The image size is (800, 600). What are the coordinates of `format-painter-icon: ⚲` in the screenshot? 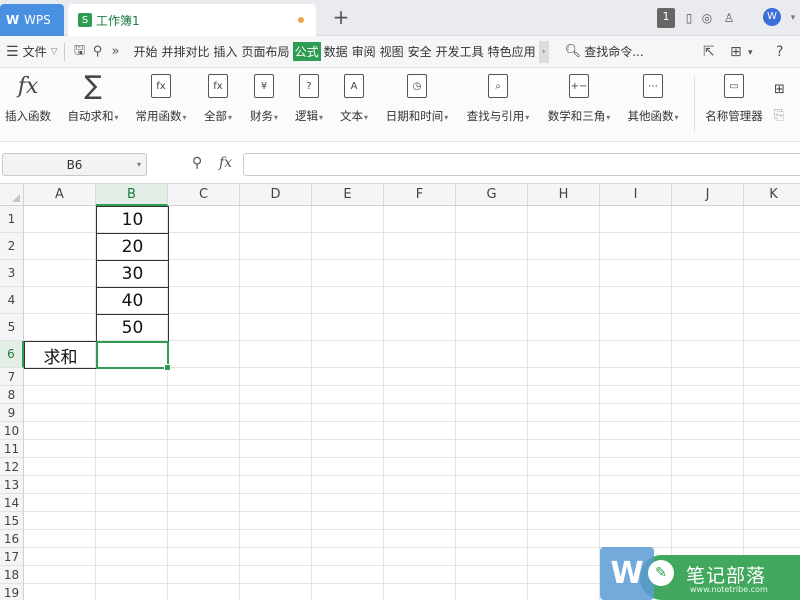 It's located at (98, 51).